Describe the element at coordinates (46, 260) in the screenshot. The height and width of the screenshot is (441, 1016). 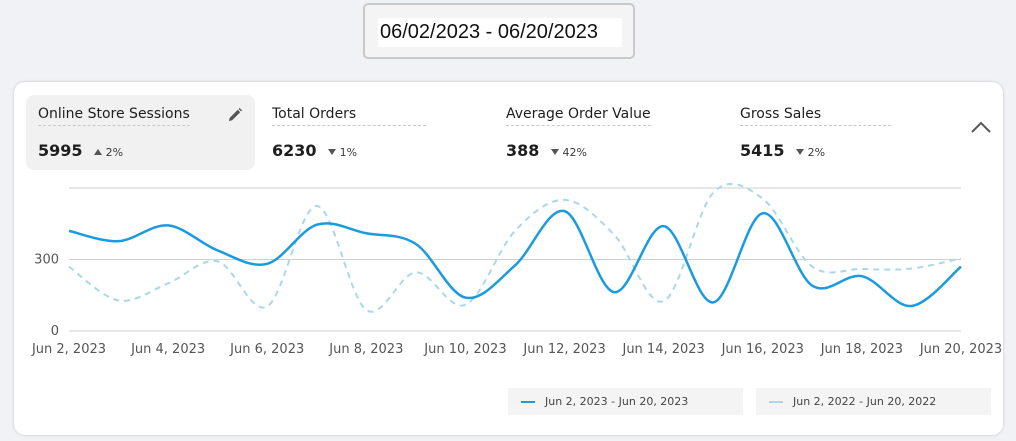
I see `y-tick-label: 300` at that location.